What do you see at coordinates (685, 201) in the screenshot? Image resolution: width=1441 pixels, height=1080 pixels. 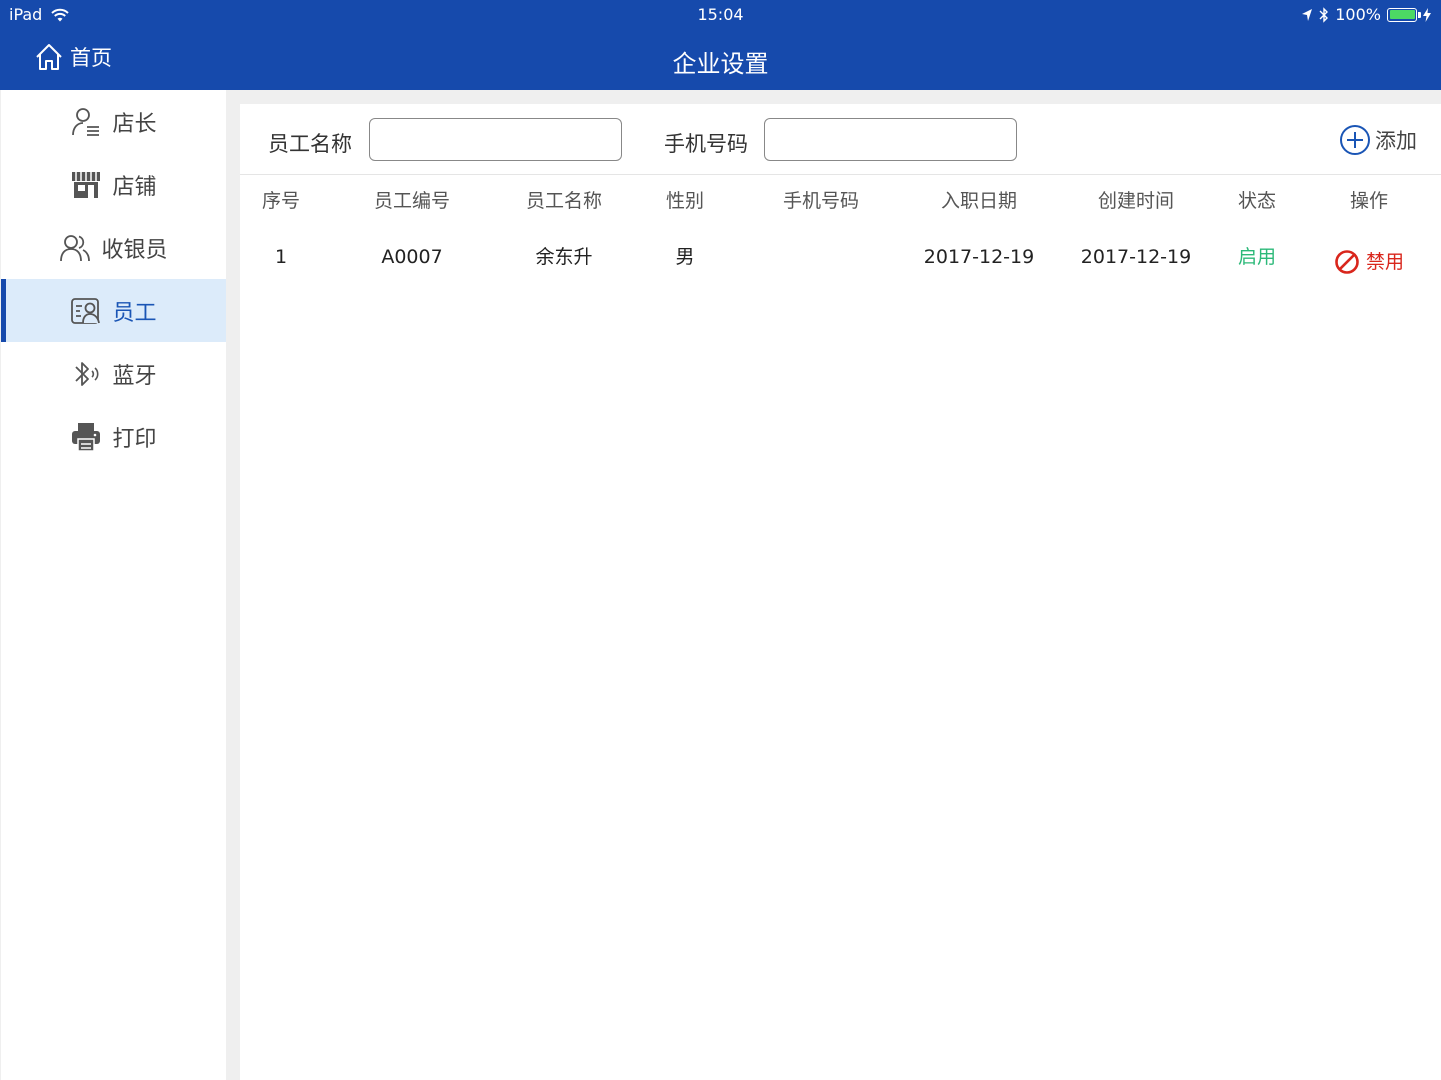 I see `header-gender: 性别` at bounding box center [685, 201].